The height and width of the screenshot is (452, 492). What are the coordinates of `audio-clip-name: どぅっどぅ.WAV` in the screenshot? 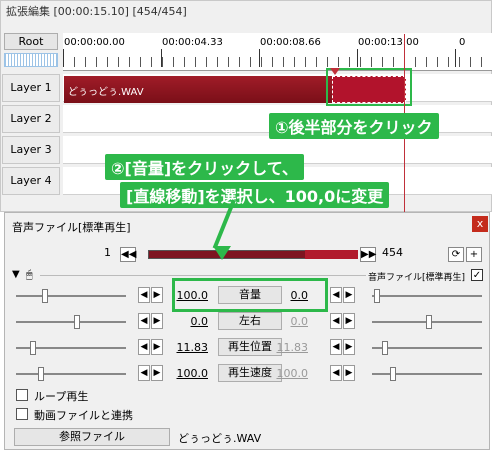 It's located at (106, 92).